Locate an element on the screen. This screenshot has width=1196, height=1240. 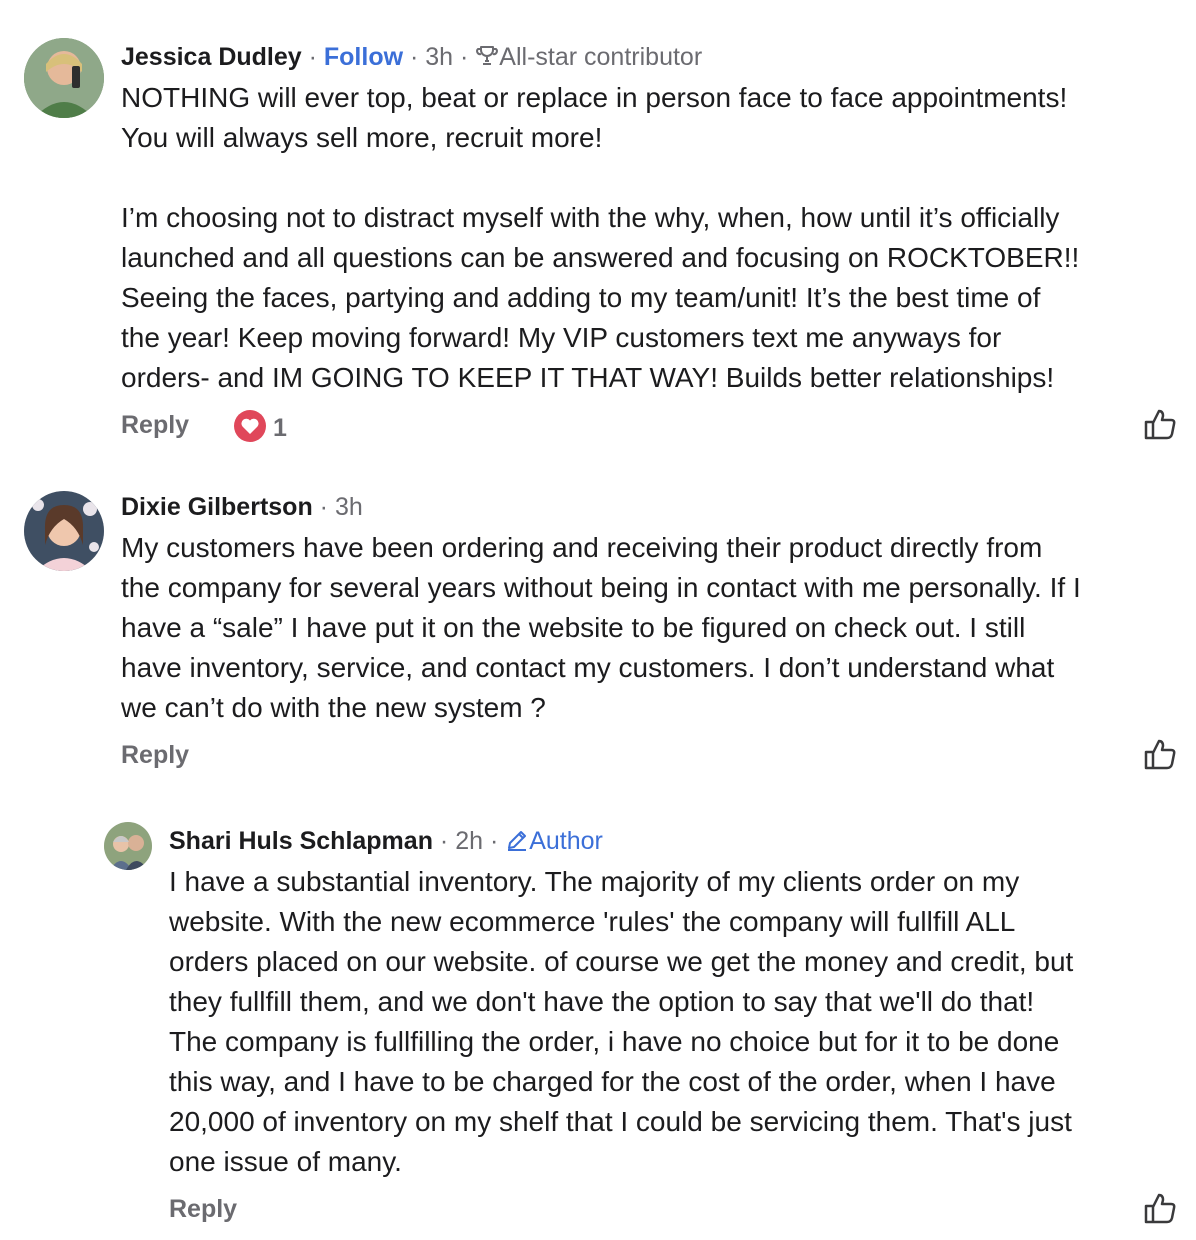
comment-header: Shari Huls Schlapman · 2h · Author is located at coordinates (386, 842).